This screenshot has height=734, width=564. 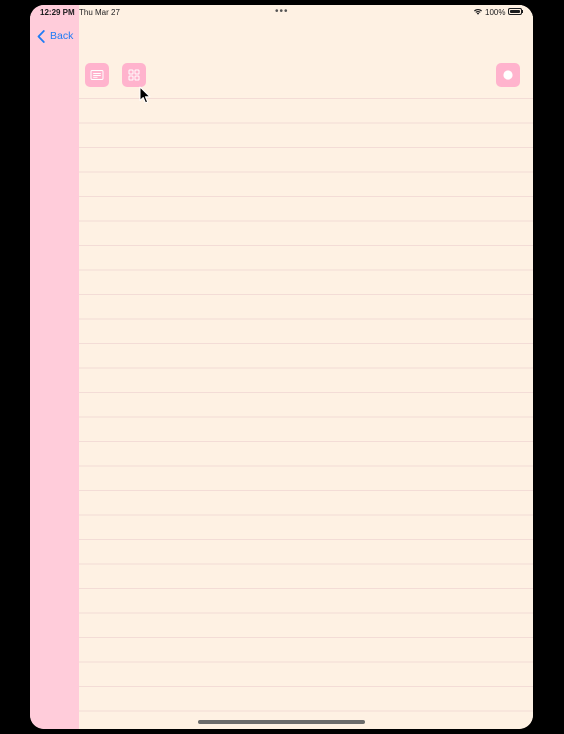 I want to click on chevron-left-icon, so click(x=41, y=36).